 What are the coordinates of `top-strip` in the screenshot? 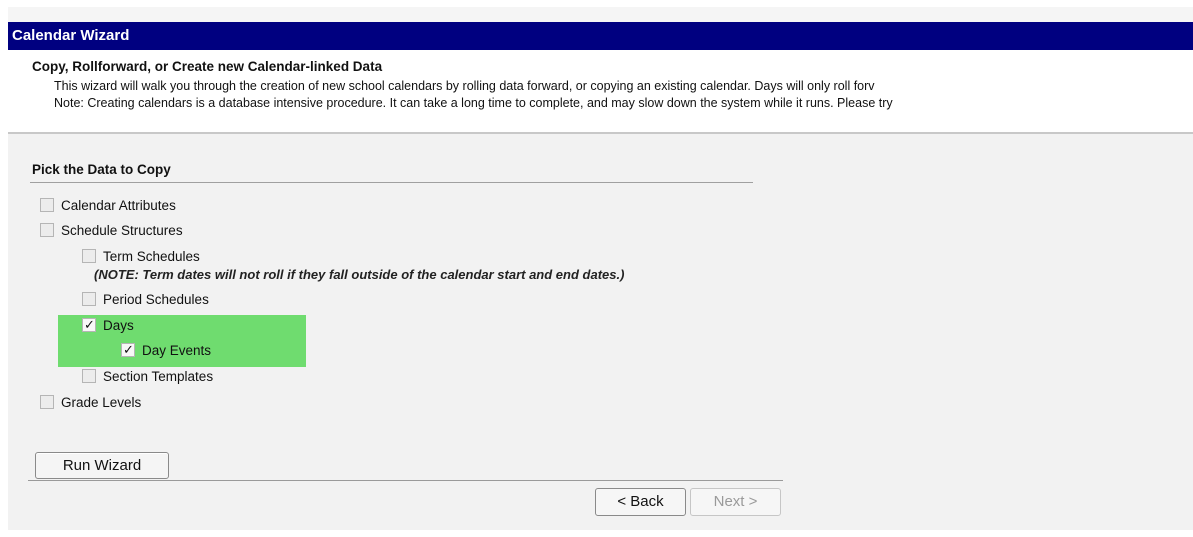 It's located at (600, 14).